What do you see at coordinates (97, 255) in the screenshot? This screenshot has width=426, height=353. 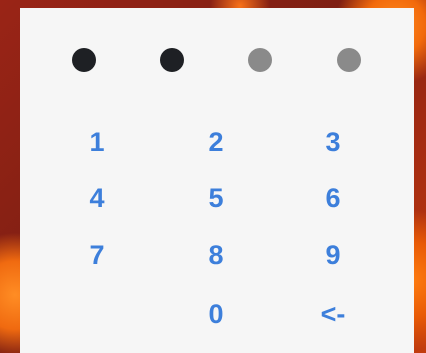 I see `key-7: 7` at bounding box center [97, 255].